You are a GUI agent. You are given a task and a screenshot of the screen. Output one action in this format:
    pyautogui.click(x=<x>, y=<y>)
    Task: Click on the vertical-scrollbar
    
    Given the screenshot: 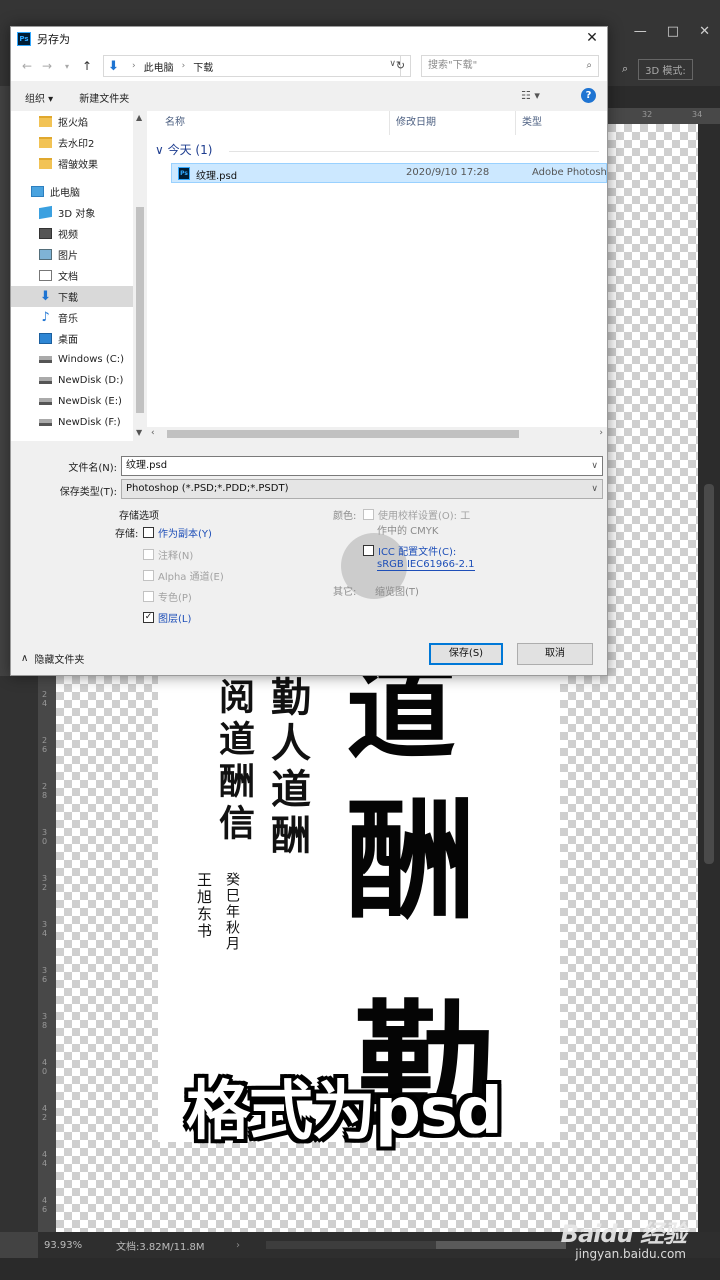 What is the action you would take?
    pyautogui.click(x=709, y=678)
    